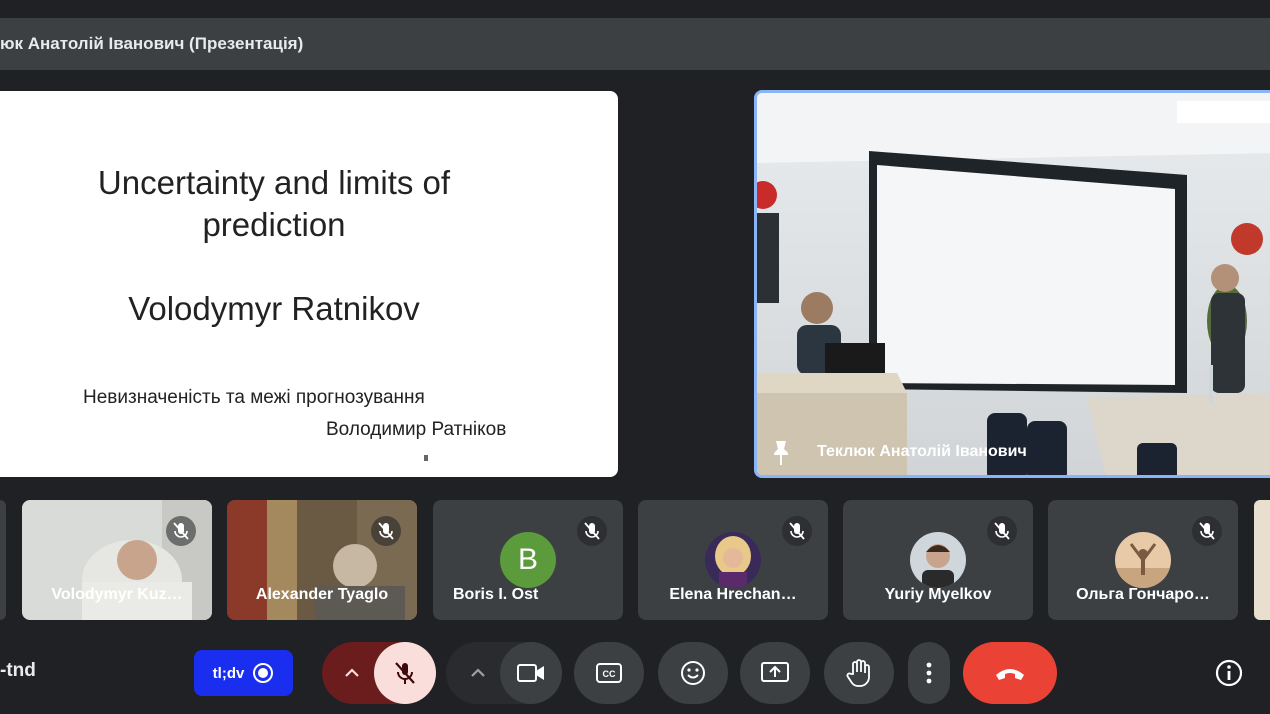  I want to click on captions-icon: CC, so click(609, 673).